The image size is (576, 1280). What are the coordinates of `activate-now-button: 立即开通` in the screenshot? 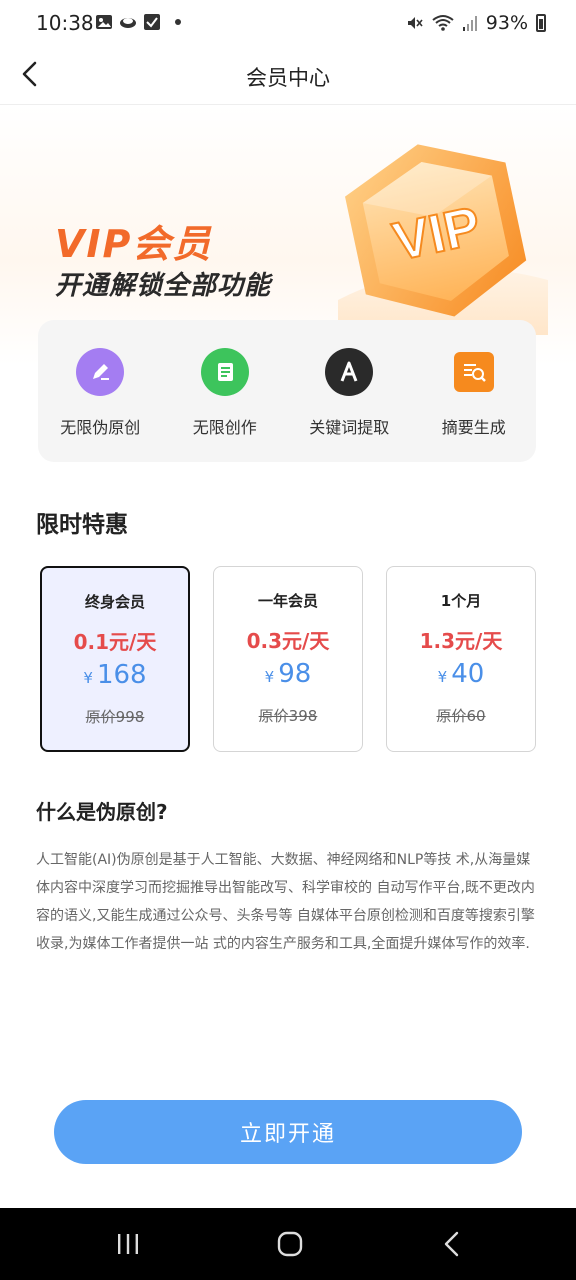 It's located at (288, 1132).